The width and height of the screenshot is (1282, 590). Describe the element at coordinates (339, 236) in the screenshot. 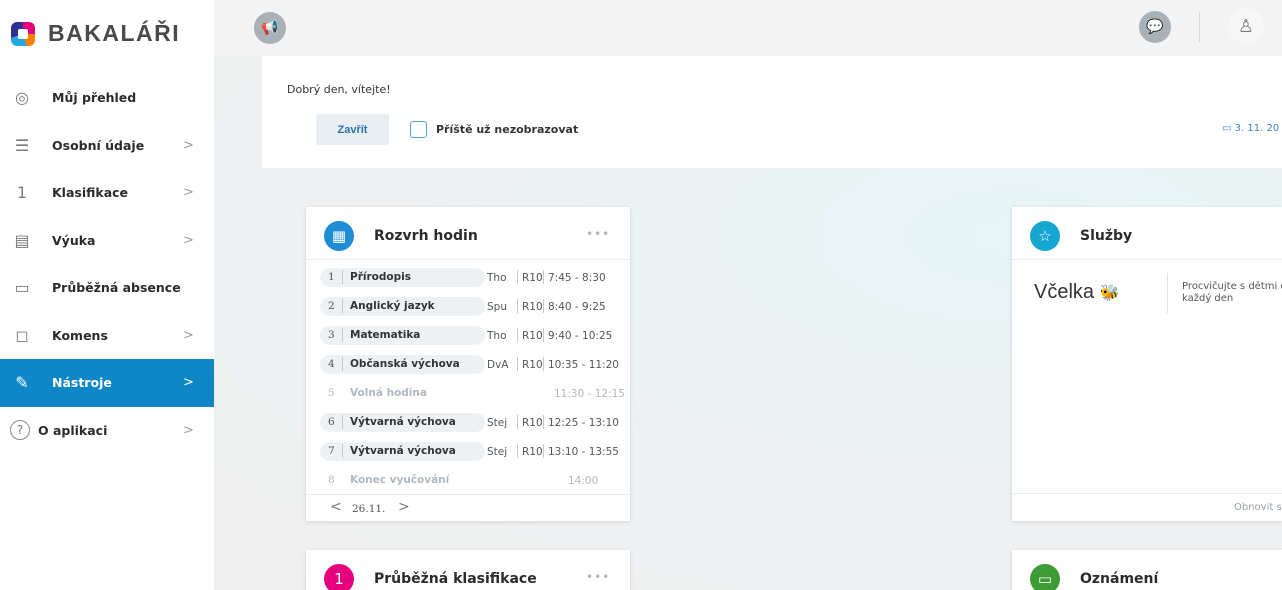

I see `timetable-icon: ▦` at that location.